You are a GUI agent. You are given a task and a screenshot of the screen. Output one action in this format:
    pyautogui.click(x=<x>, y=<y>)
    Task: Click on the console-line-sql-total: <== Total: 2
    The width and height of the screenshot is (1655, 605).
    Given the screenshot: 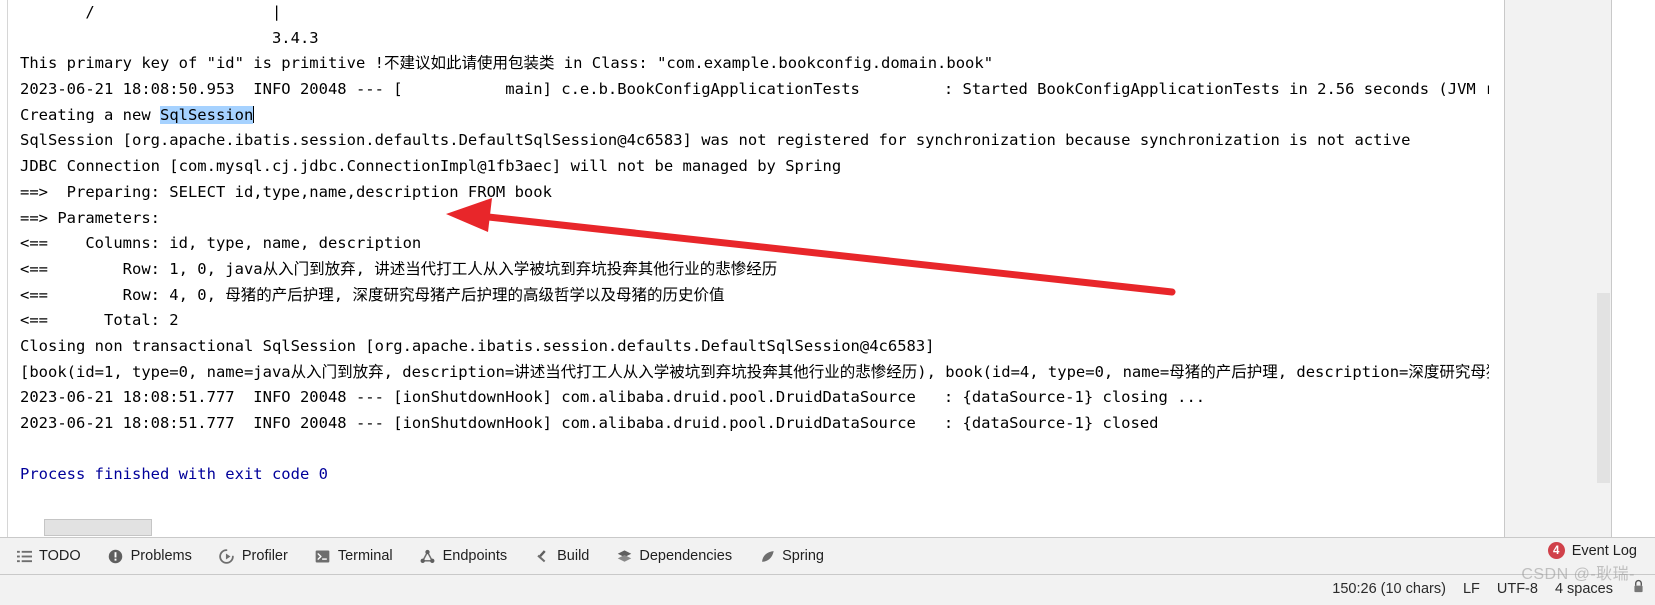 What is the action you would take?
    pyautogui.click(x=837, y=321)
    